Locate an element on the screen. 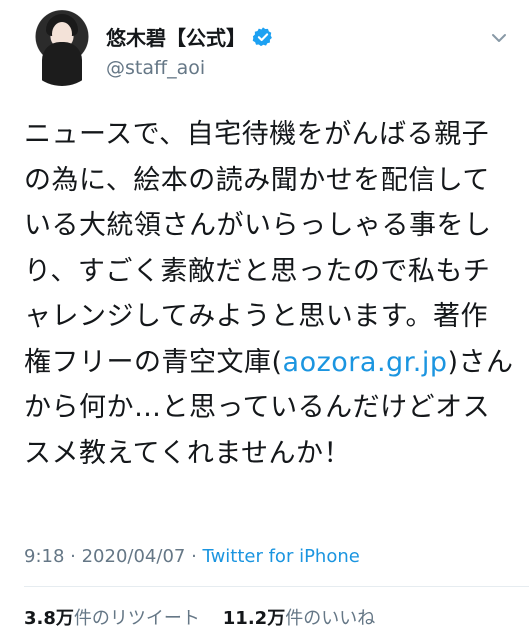 The width and height of the screenshot is (529, 640). likes-stat: 11.2万件のいいね is located at coordinates (299, 618).